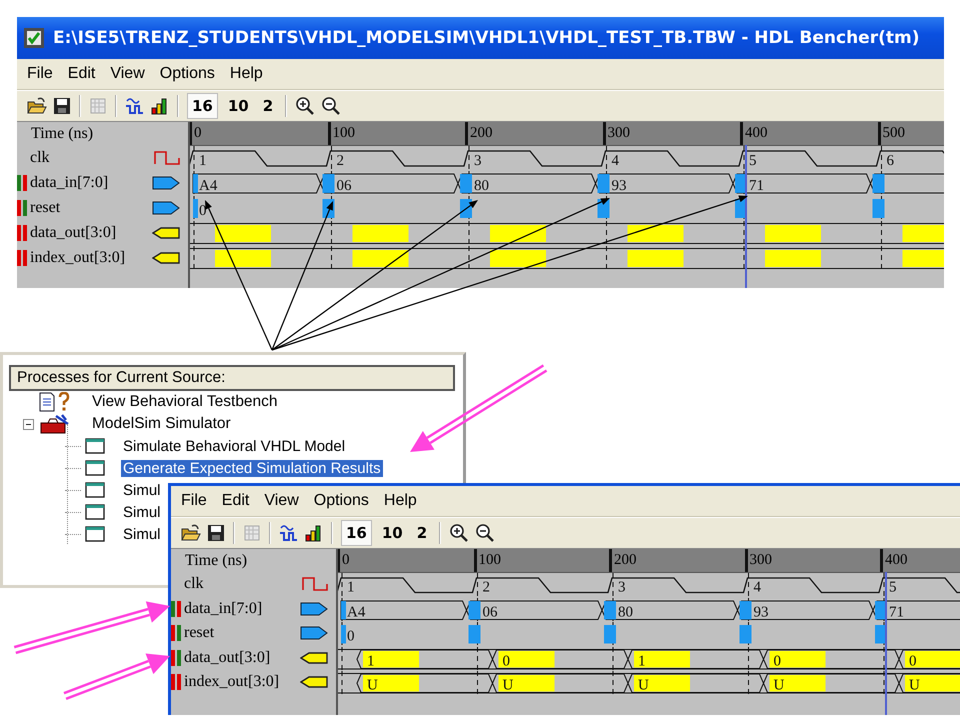 Image resolution: width=960 pixels, height=720 pixels. I want to click on process-item: ModelSim Simulator, so click(161, 424).